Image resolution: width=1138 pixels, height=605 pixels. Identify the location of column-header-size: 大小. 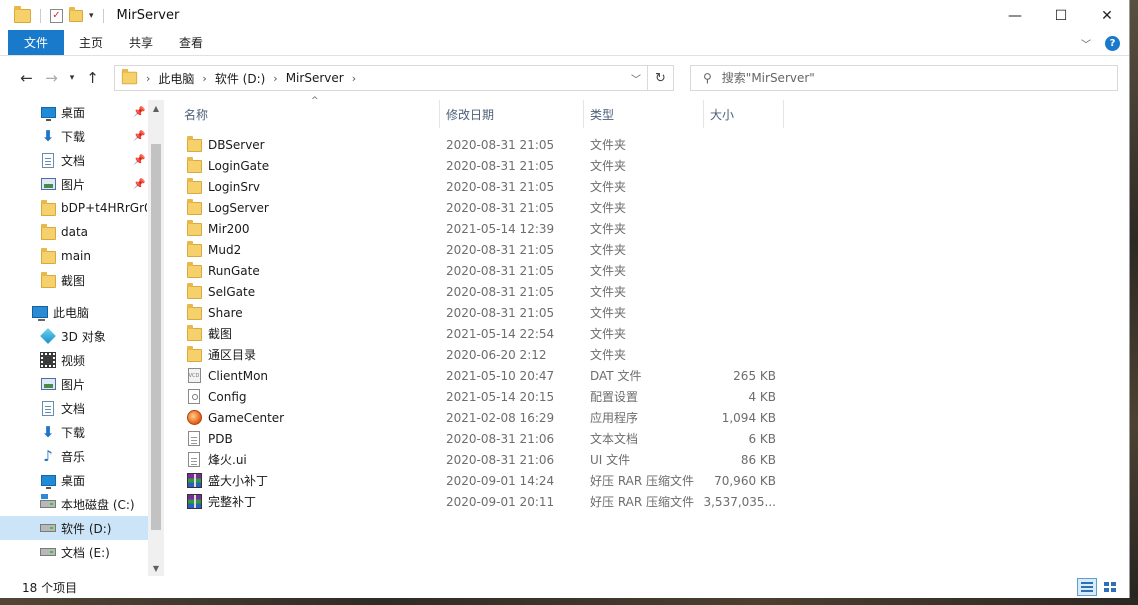
(744, 114).